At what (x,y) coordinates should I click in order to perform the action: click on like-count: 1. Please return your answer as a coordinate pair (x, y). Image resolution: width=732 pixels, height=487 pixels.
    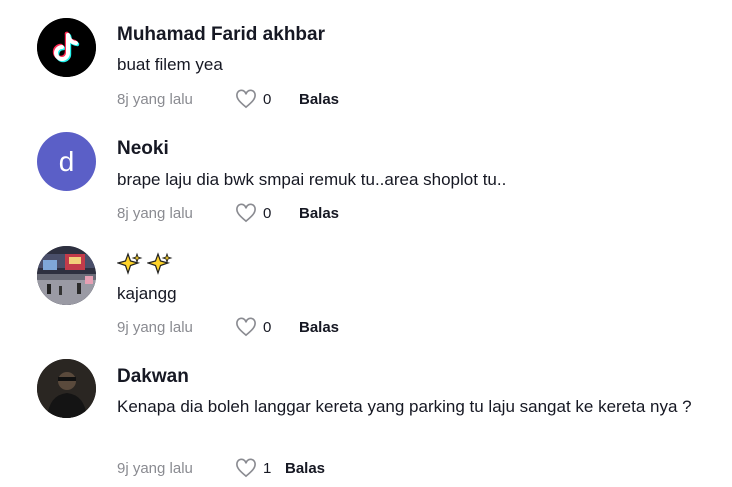
    Looking at the image, I should click on (267, 468).